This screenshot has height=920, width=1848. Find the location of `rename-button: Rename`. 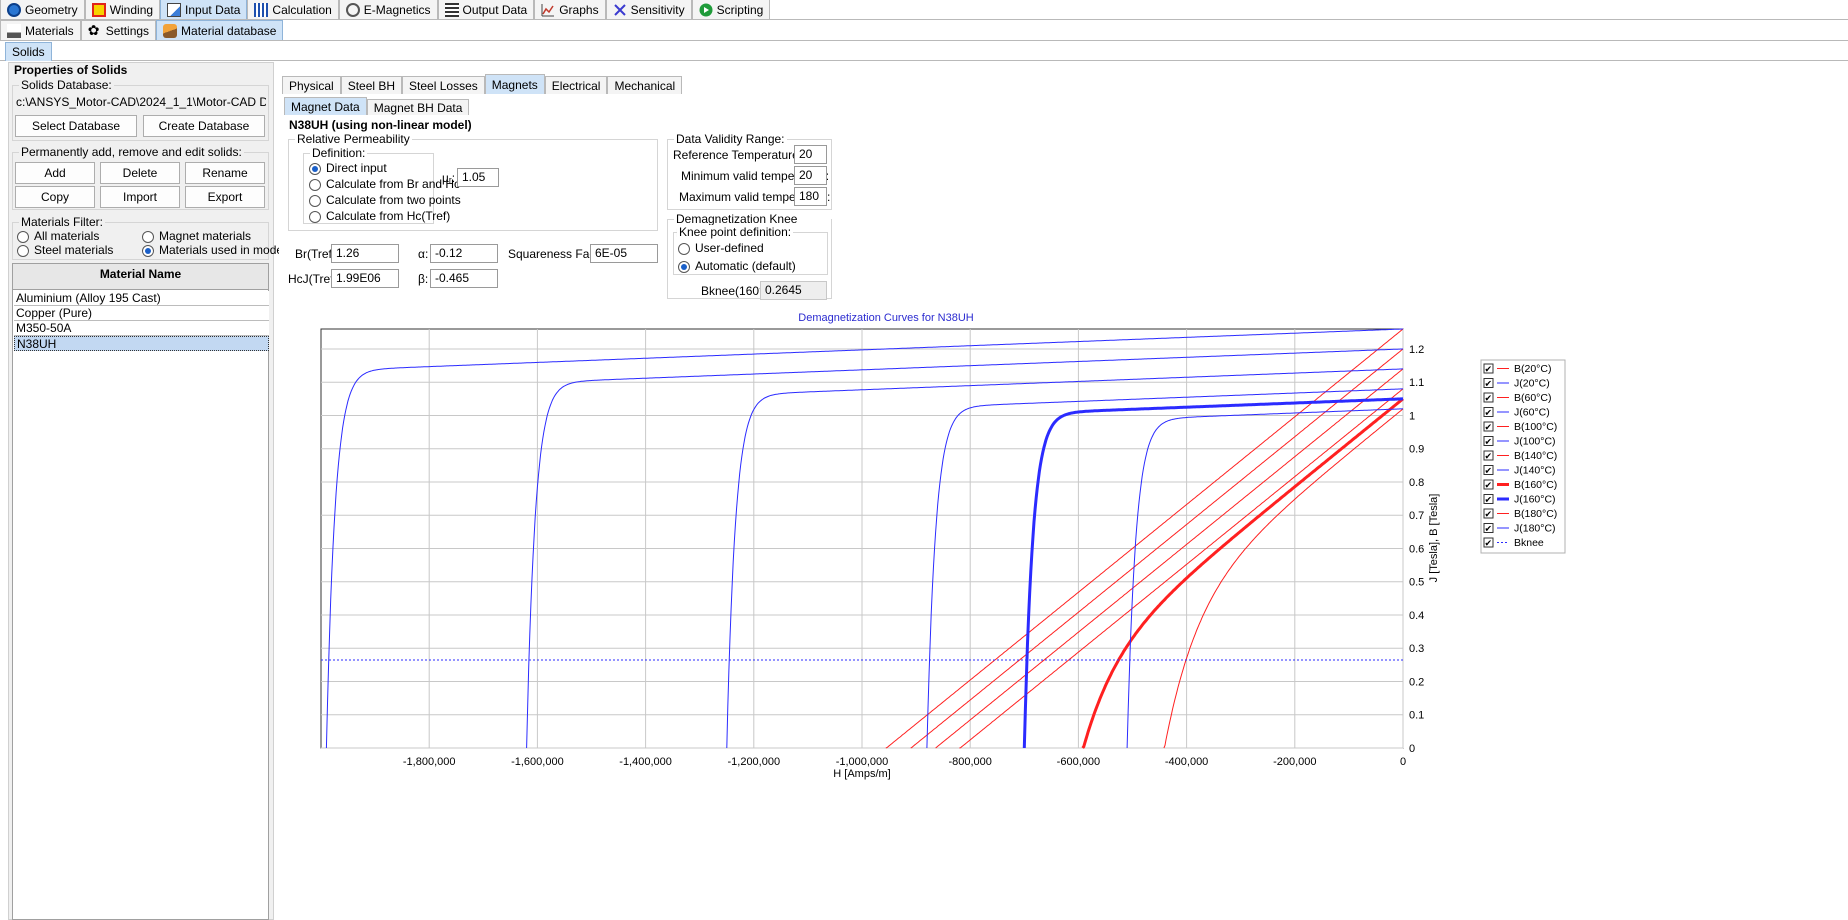

rename-button: Rename is located at coordinates (225, 173).